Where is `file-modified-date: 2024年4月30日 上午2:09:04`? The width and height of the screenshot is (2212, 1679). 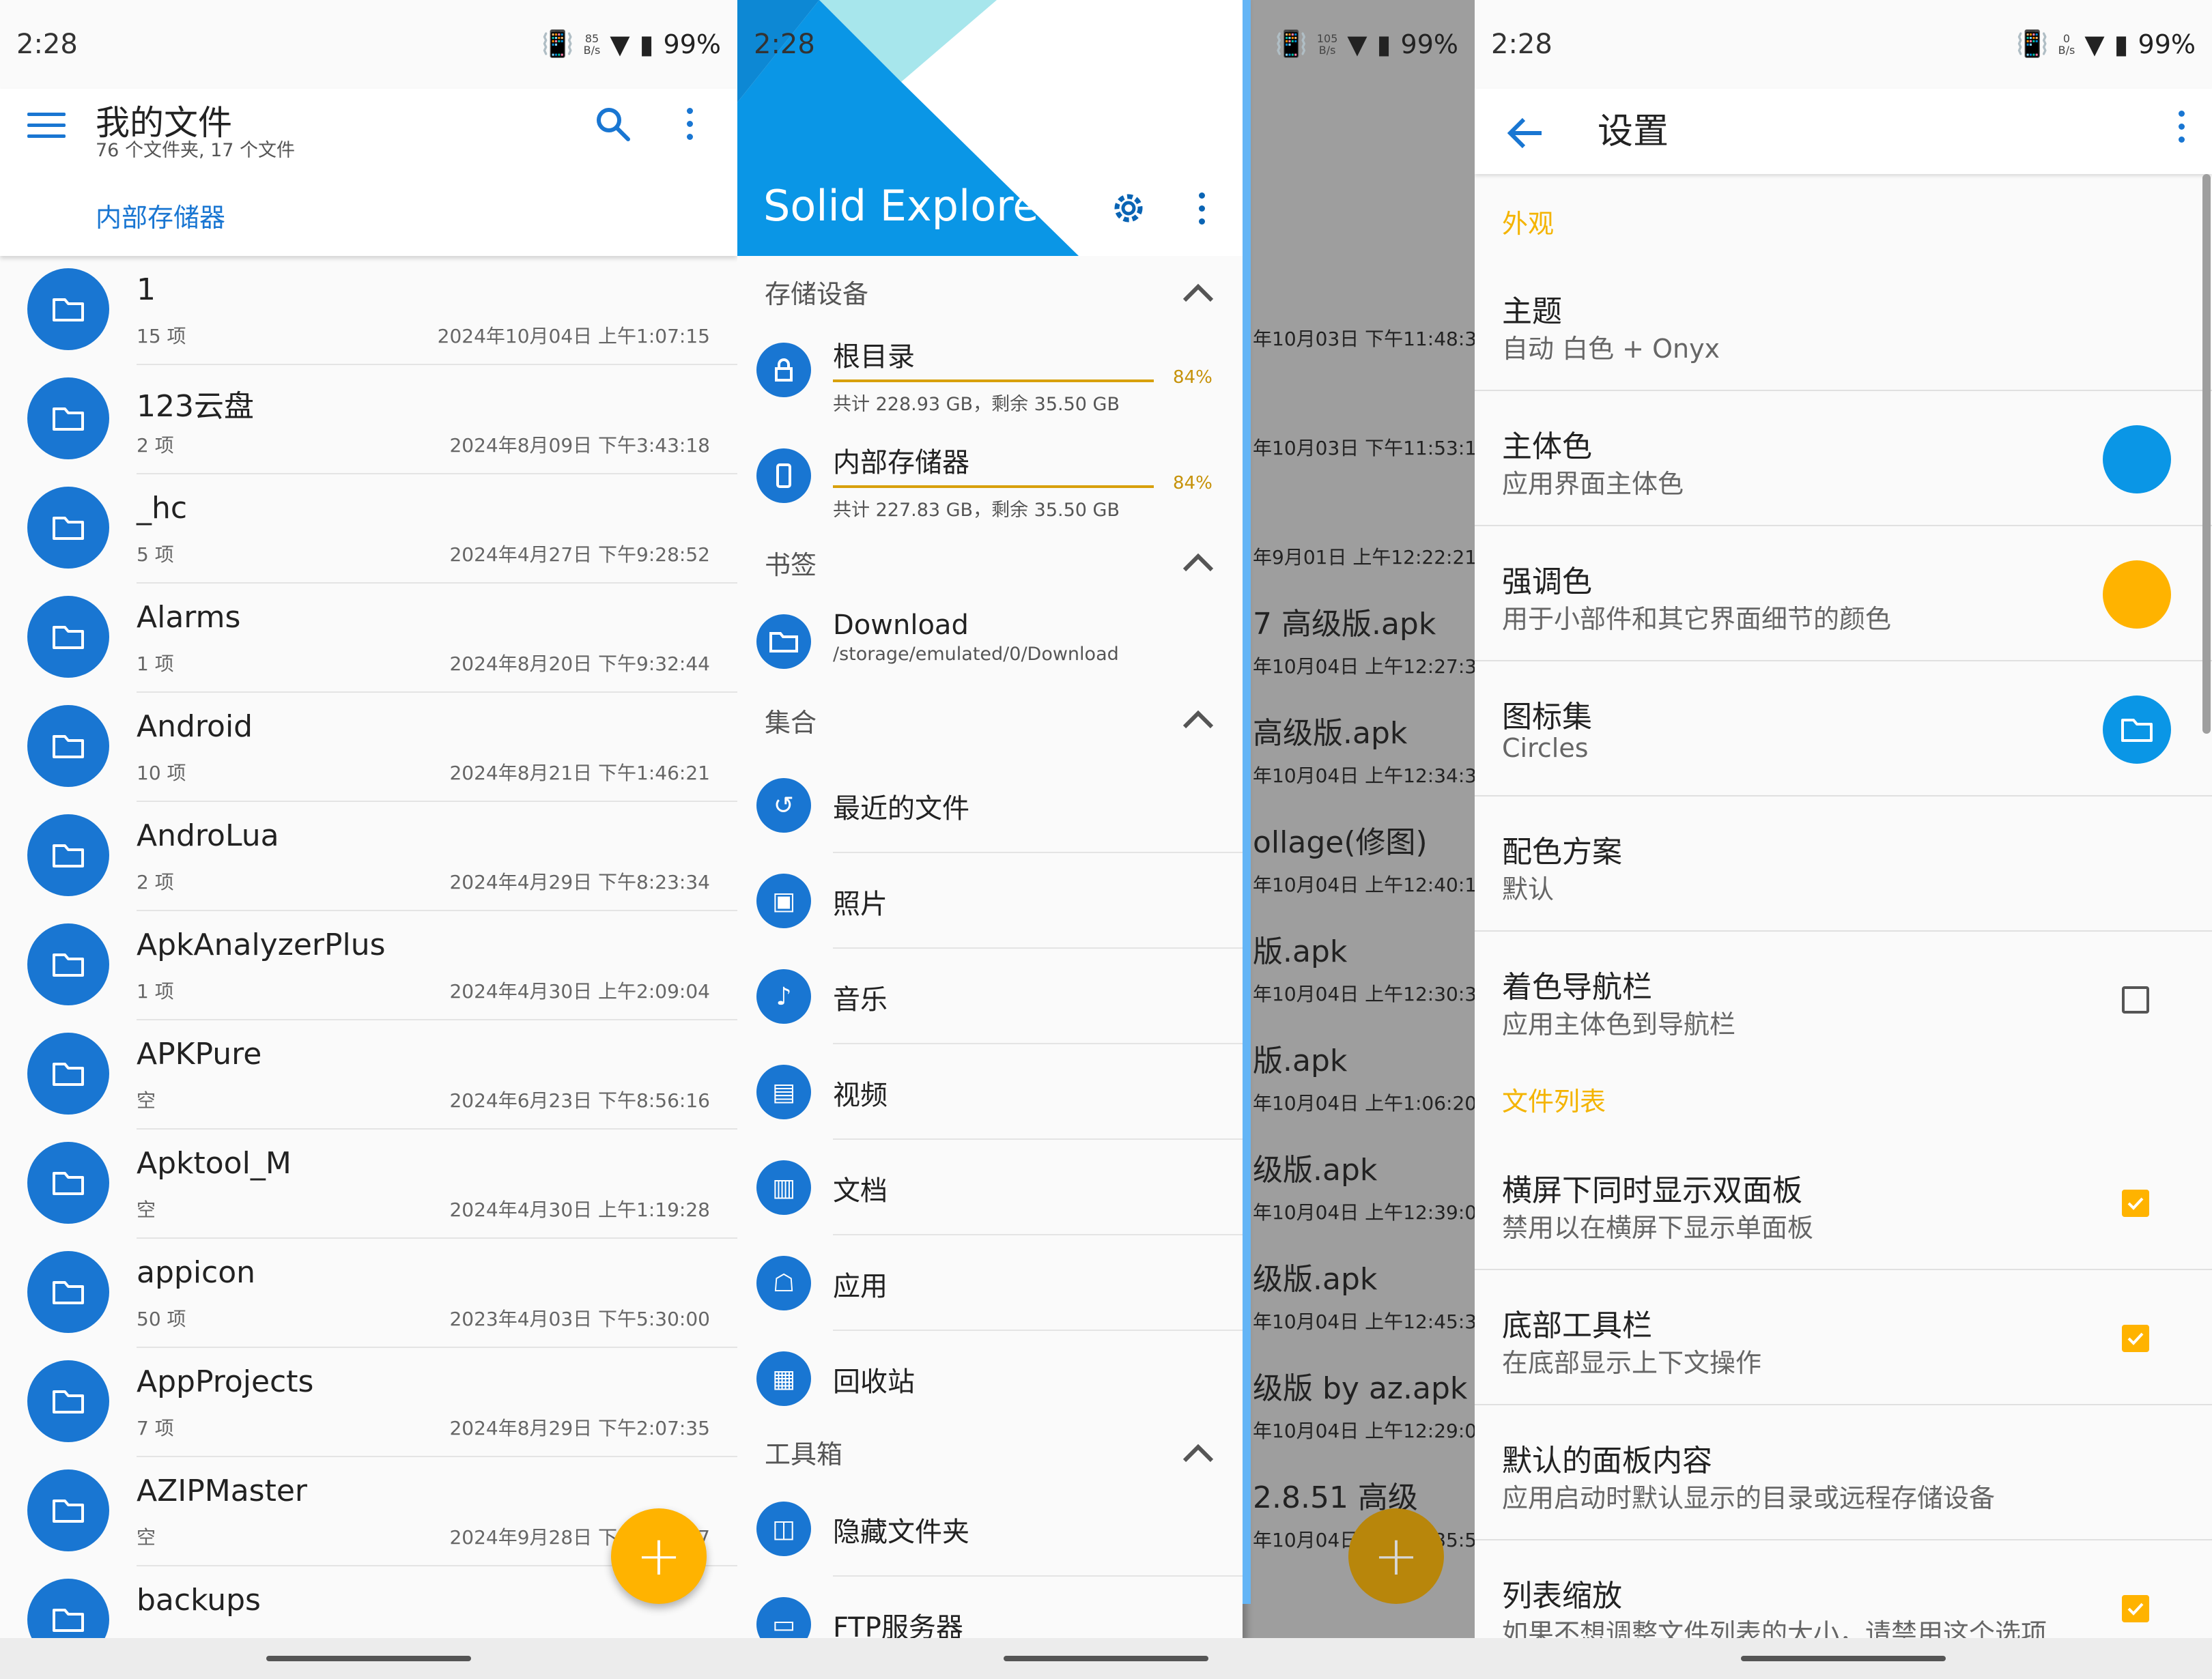 file-modified-date: 2024年4月30日 上午2:09:04 is located at coordinates (579, 991).